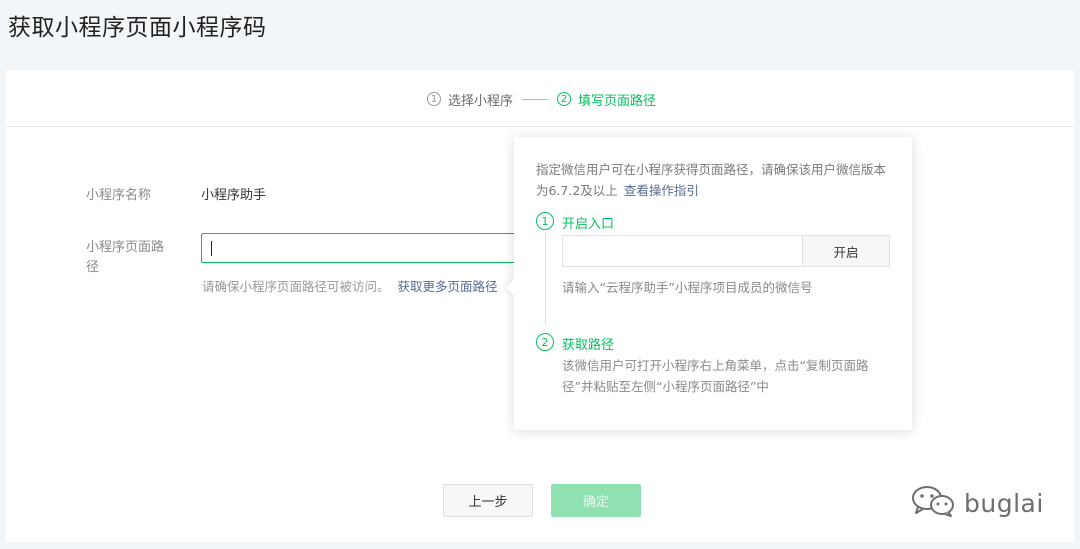 This screenshot has height=549, width=1080. I want to click on step-fill-path: 2 填写页面路径, so click(606, 99).